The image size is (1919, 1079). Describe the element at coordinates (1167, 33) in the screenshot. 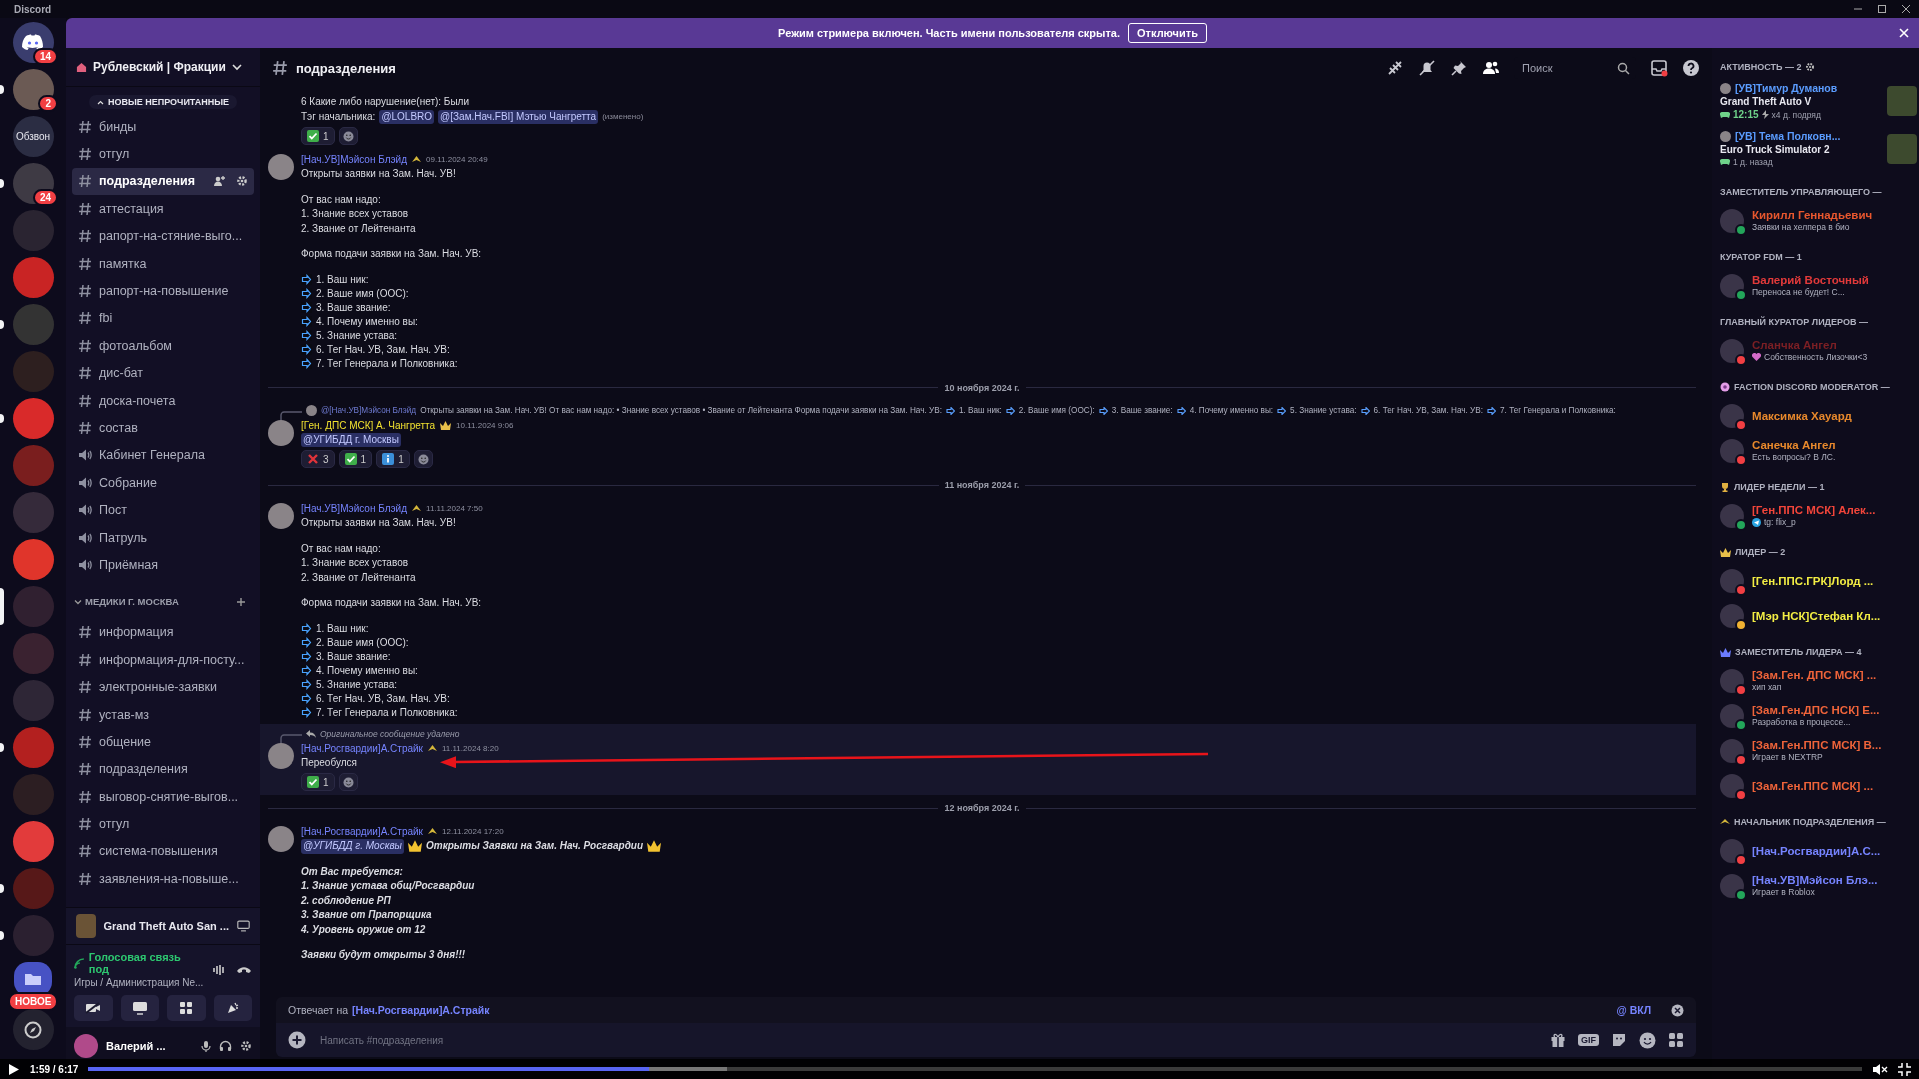

I see `disable-button: Отключить` at that location.